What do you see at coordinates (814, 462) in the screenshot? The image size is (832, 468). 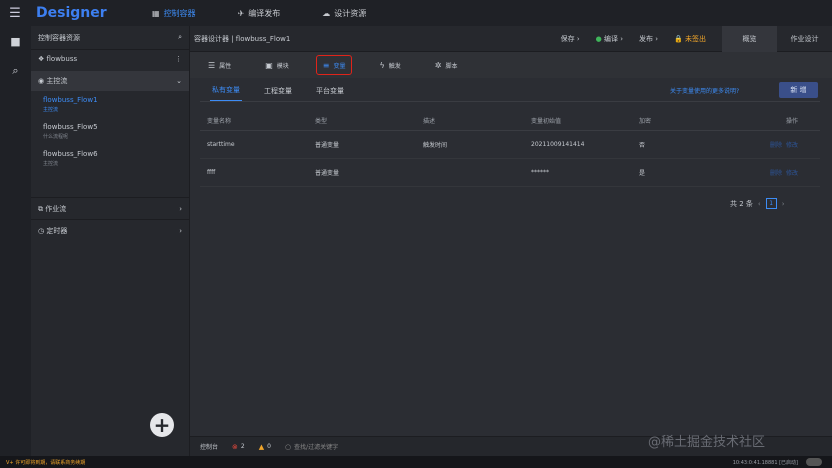 I see `toggle-switch` at bounding box center [814, 462].